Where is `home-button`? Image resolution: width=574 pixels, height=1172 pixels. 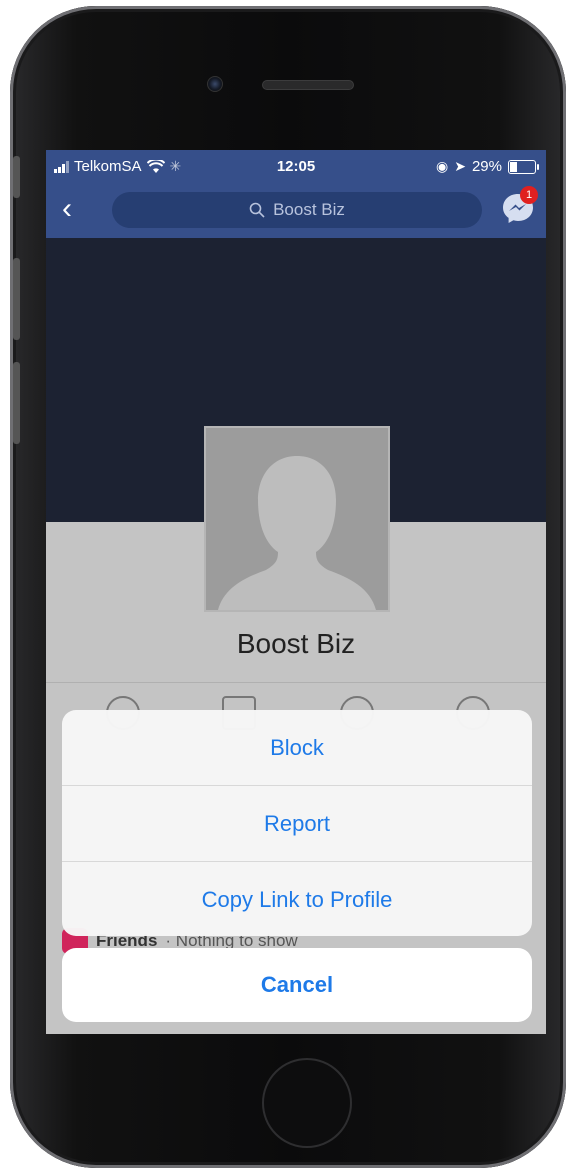 home-button is located at coordinates (307, 1103).